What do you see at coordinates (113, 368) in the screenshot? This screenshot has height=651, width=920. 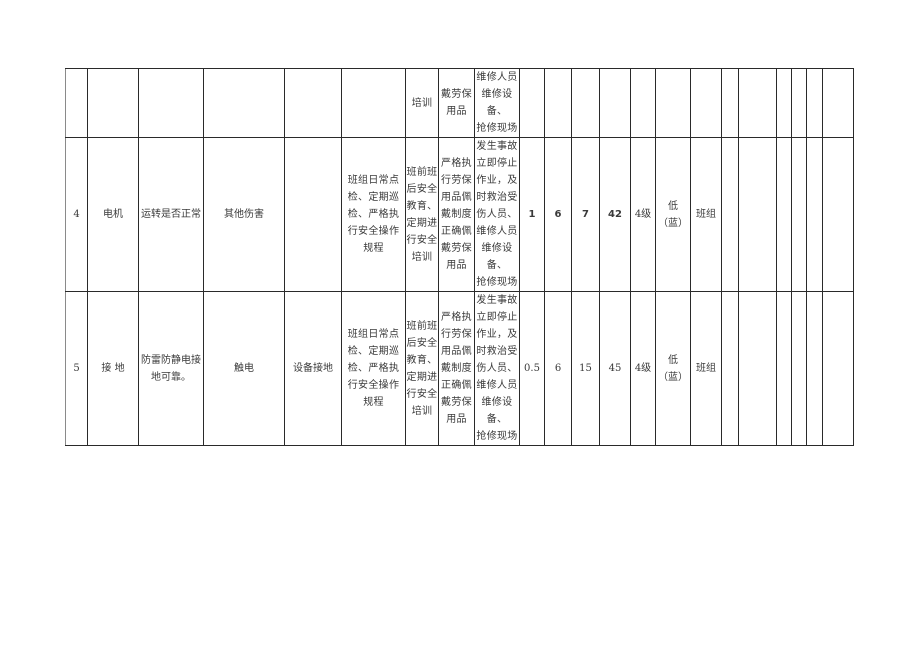 I see `cell-equipment: 接 地` at bounding box center [113, 368].